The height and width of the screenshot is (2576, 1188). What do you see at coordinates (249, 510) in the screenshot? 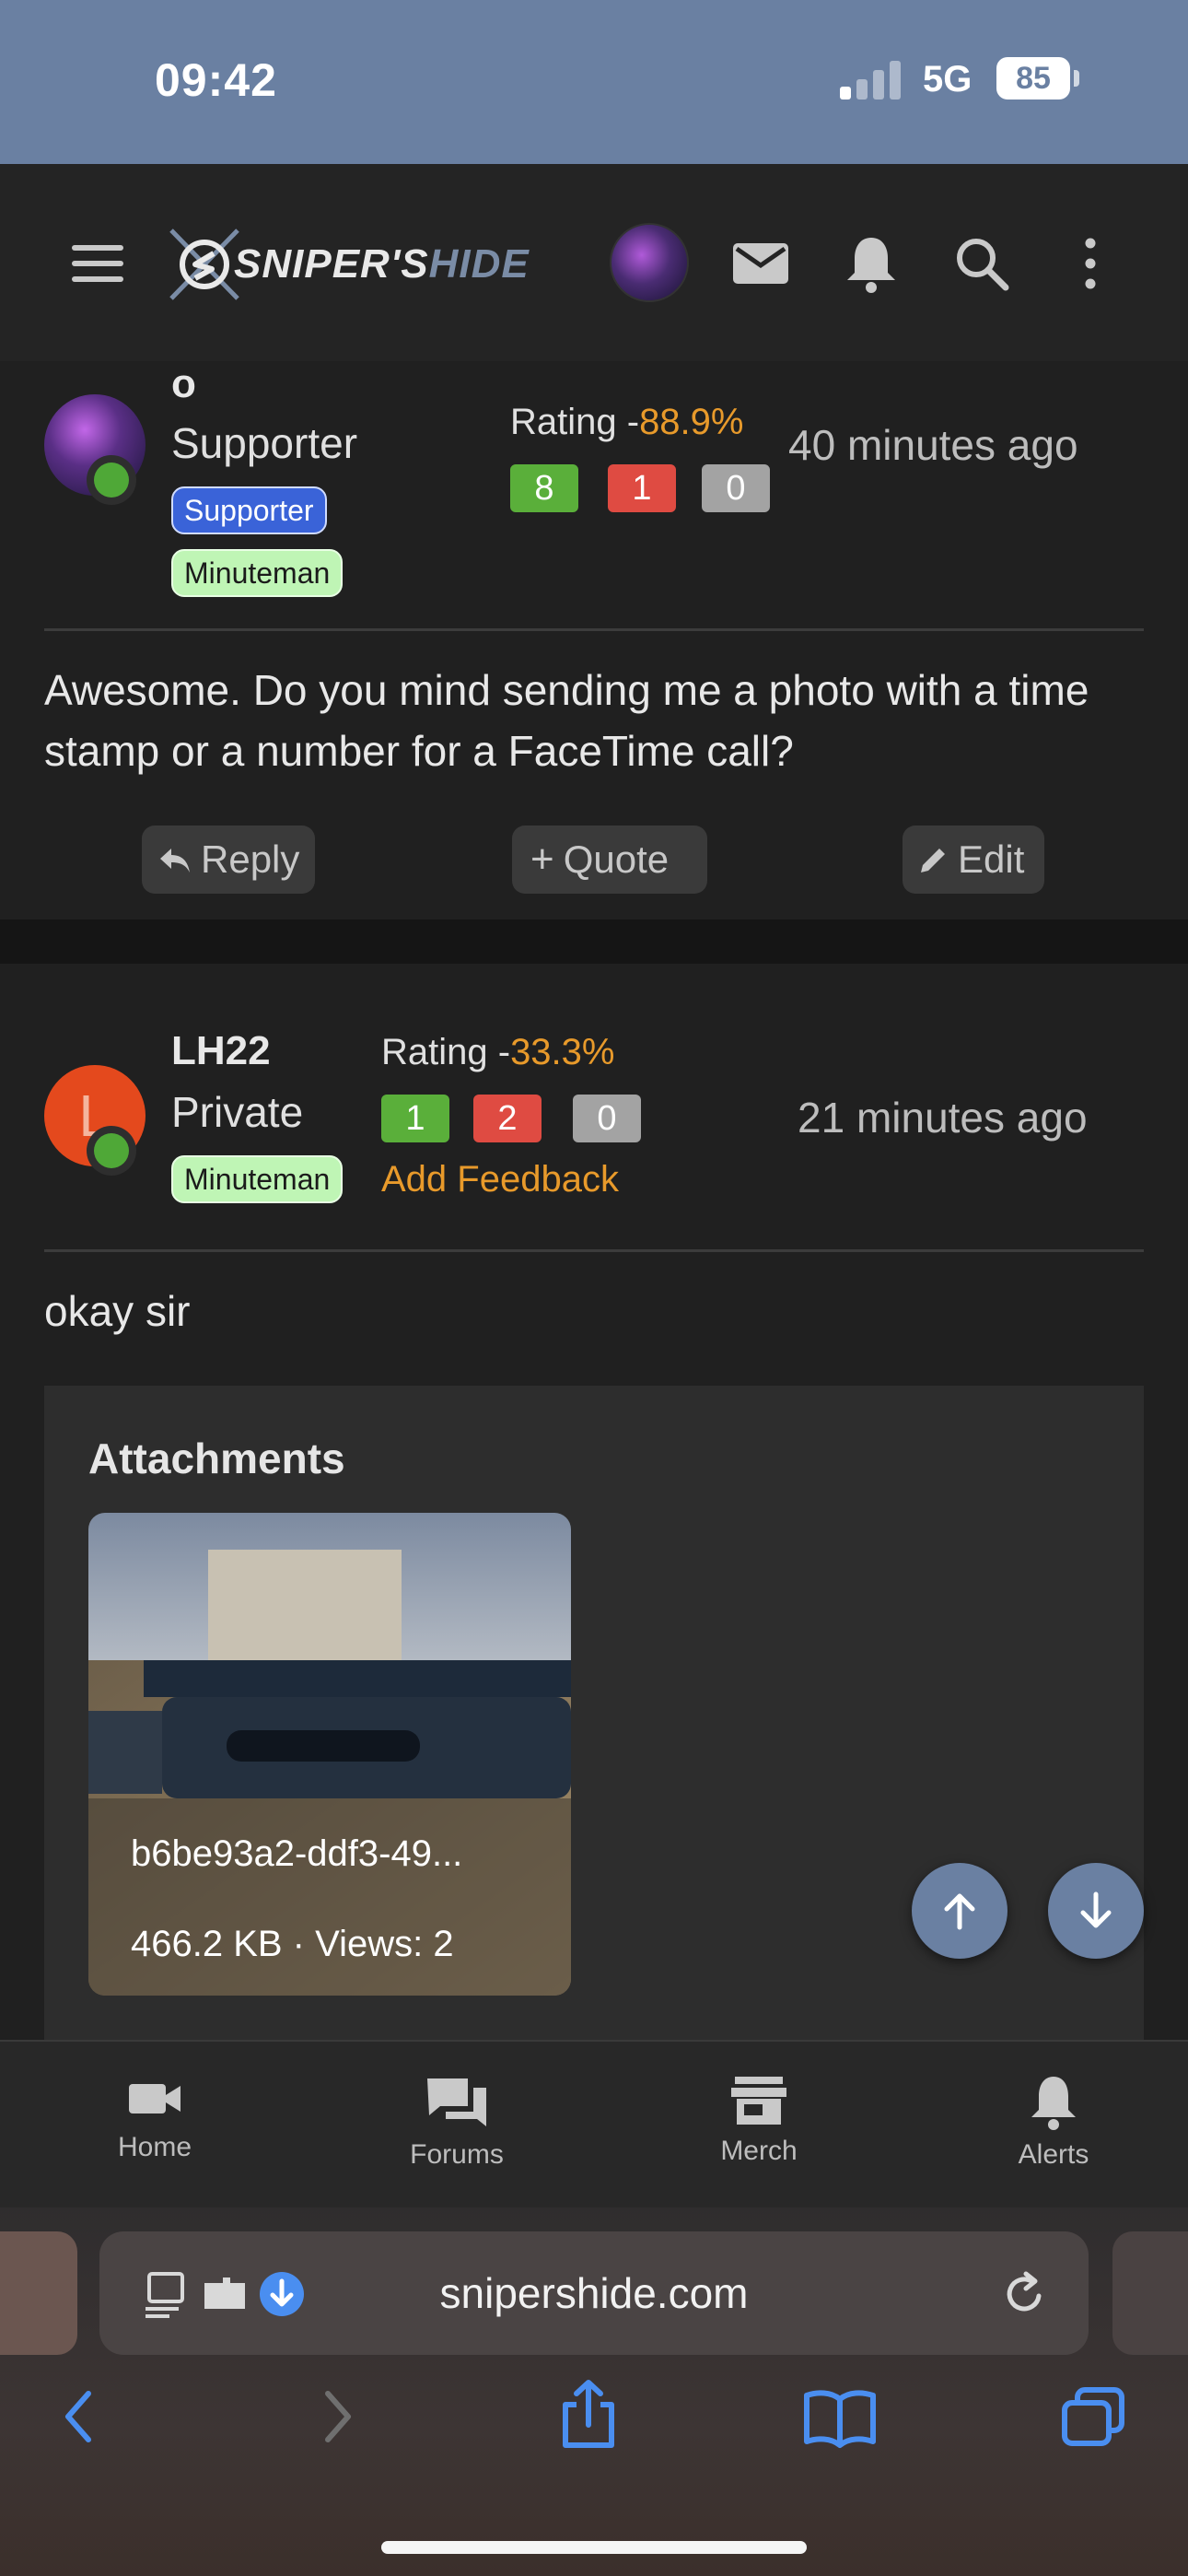
I see `supporter-badge: Supporter` at bounding box center [249, 510].